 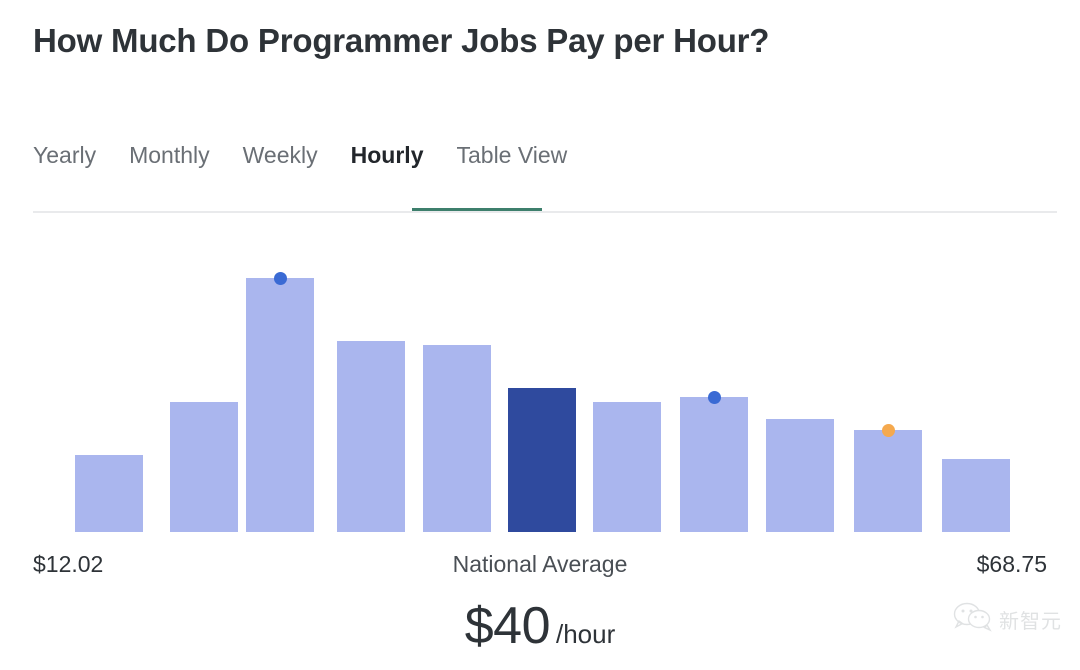 I want to click on bar-national-average, so click(x=542, y=460).